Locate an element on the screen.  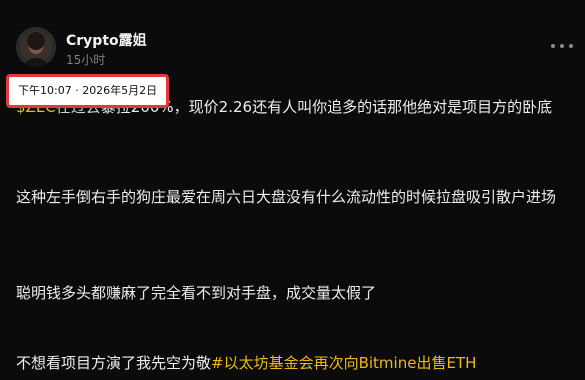
hashtag-link: #以太坊基金会再次向Bitmine出售ETH is located at coordinates (343, 363).